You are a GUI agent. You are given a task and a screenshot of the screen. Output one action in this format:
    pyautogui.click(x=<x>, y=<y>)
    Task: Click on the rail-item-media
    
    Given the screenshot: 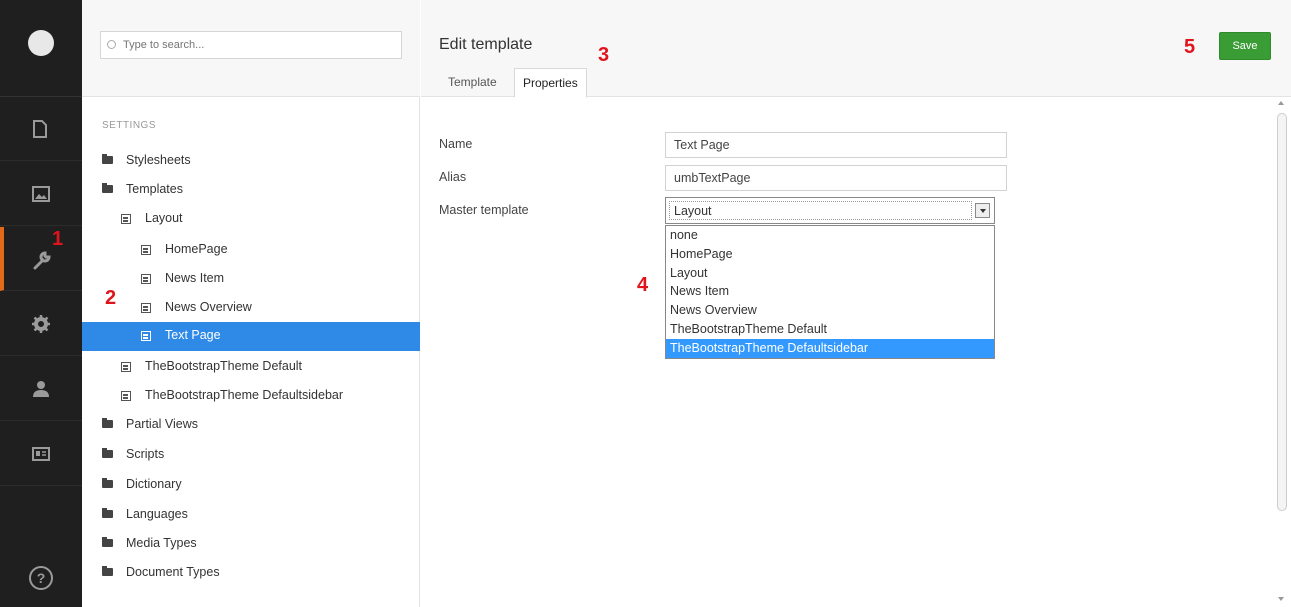 What is the action you would take?
    pyautogui.click(x=41, y=194)
    